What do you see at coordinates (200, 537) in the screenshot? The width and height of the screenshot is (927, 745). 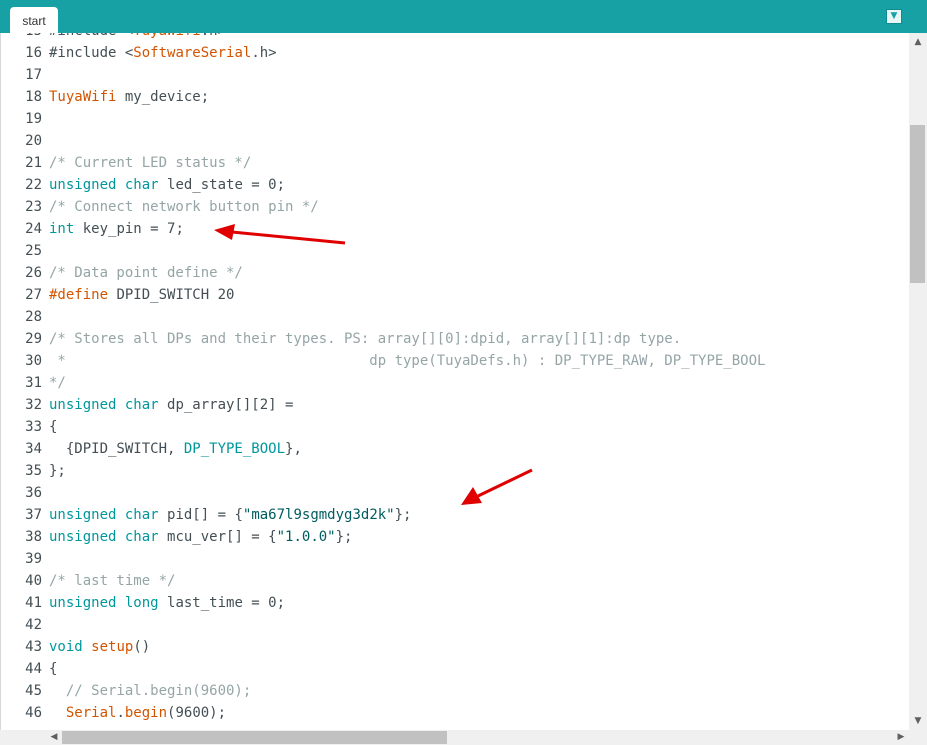 I see `line-code: unsigned char mcu_ver[] = {"1.0.0"};` at bounding box center [200, 537].